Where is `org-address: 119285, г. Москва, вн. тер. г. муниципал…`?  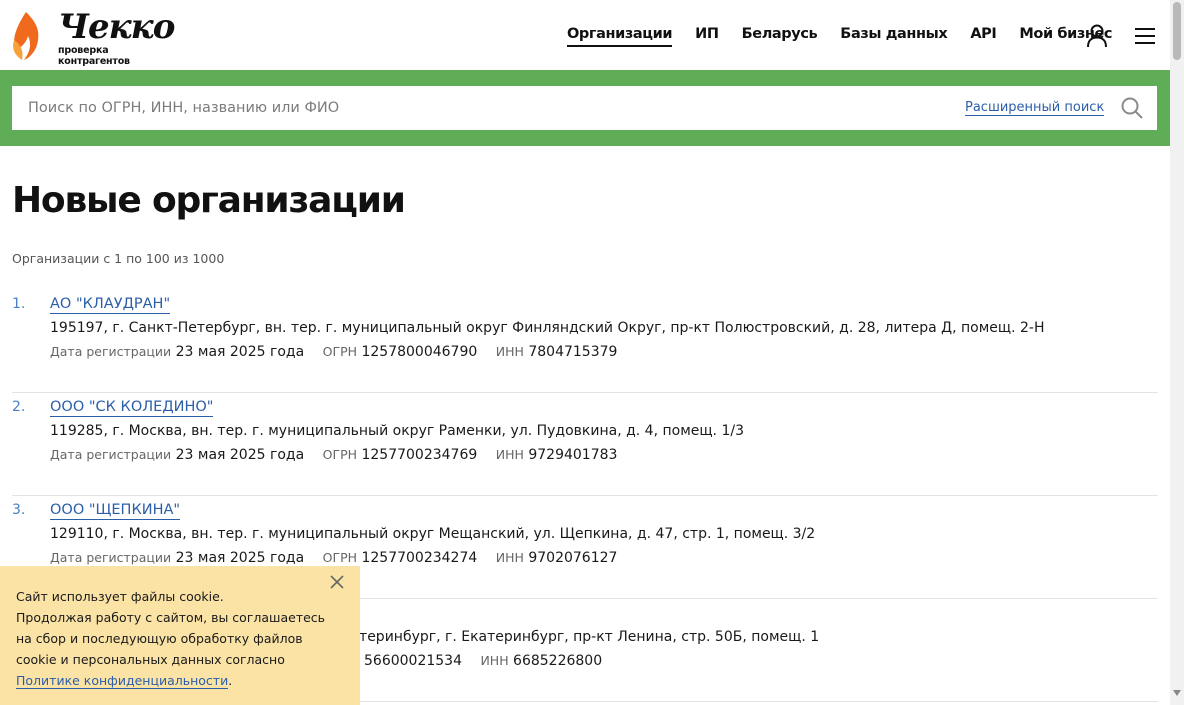
org-address: 119285, г. Москва, вн. тер. г. муниципал… is located at coordinates (397, 431).